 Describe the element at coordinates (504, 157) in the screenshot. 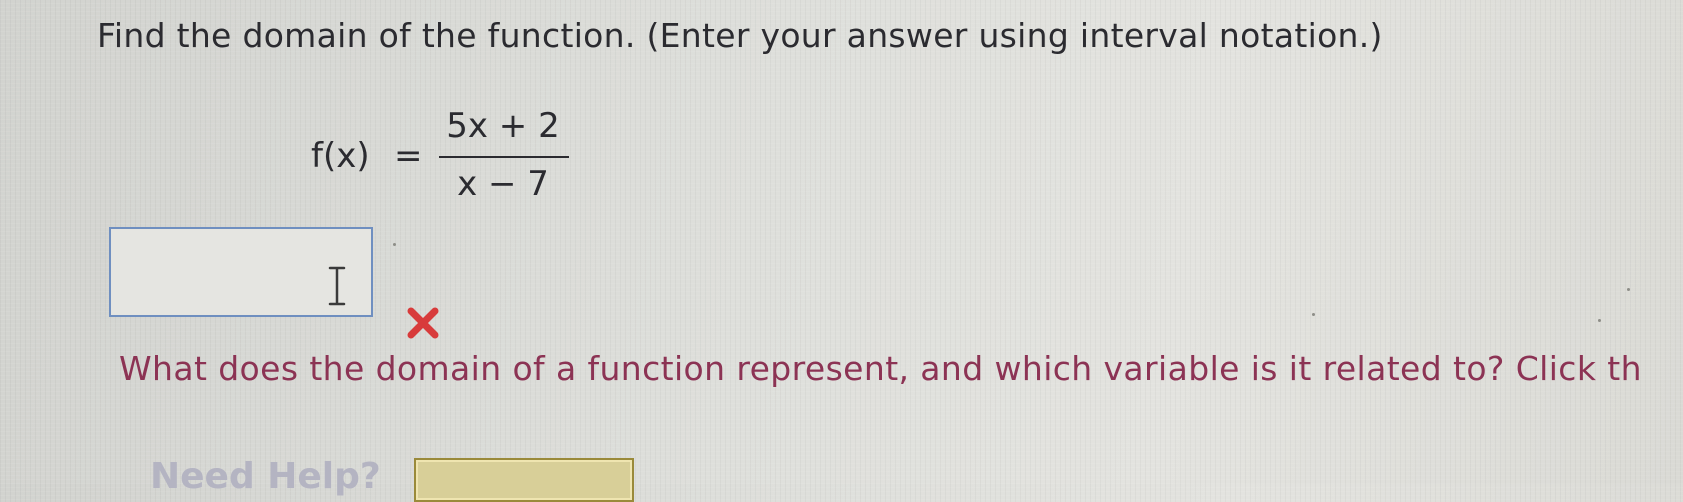

I see `fraction-bar` at that location.